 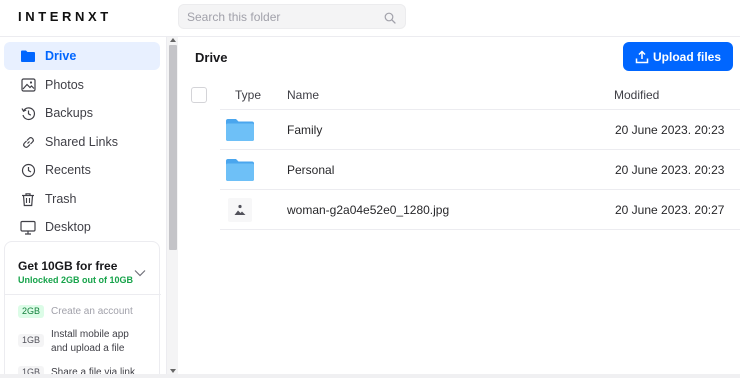 What do you see at coordinates (211, 57) in the screenshot?
I see `page-title: Drive` at bounding box center [211, 57].